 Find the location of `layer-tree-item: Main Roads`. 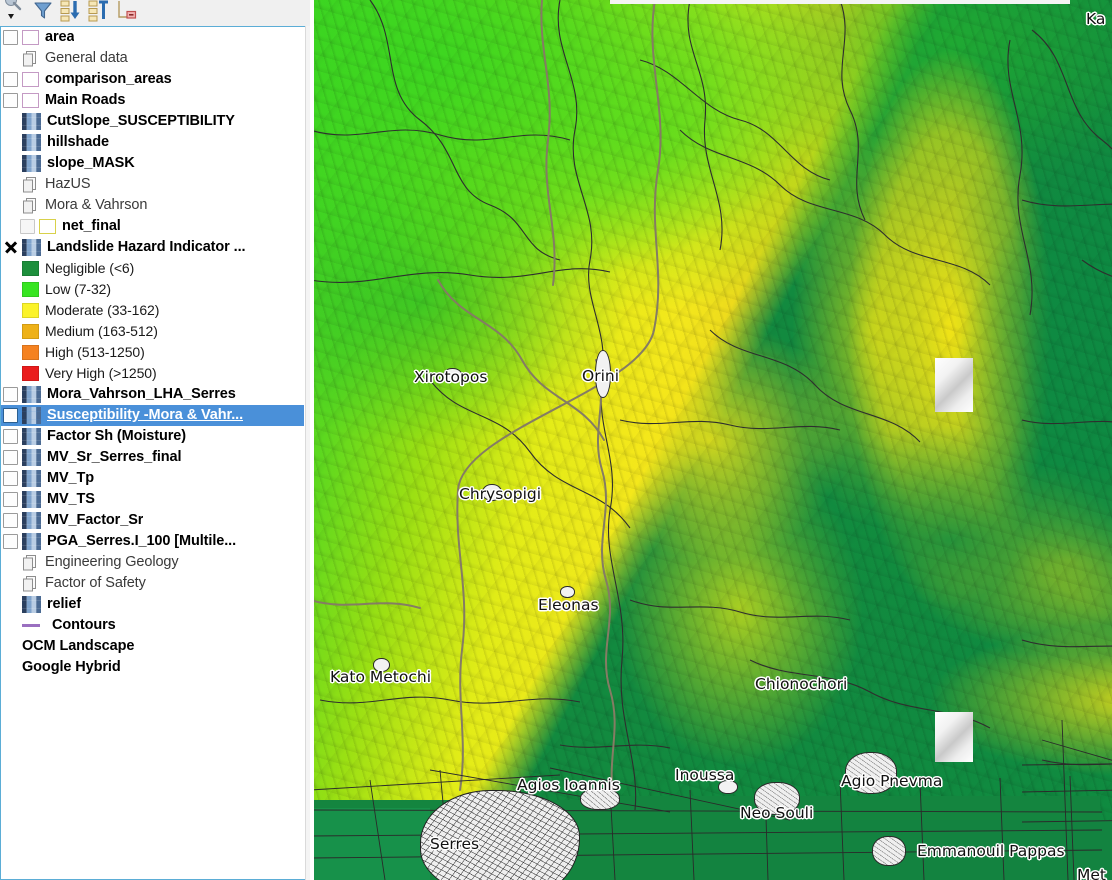

layer-tree-item: Main Roads is located at coordinates (152, 100).